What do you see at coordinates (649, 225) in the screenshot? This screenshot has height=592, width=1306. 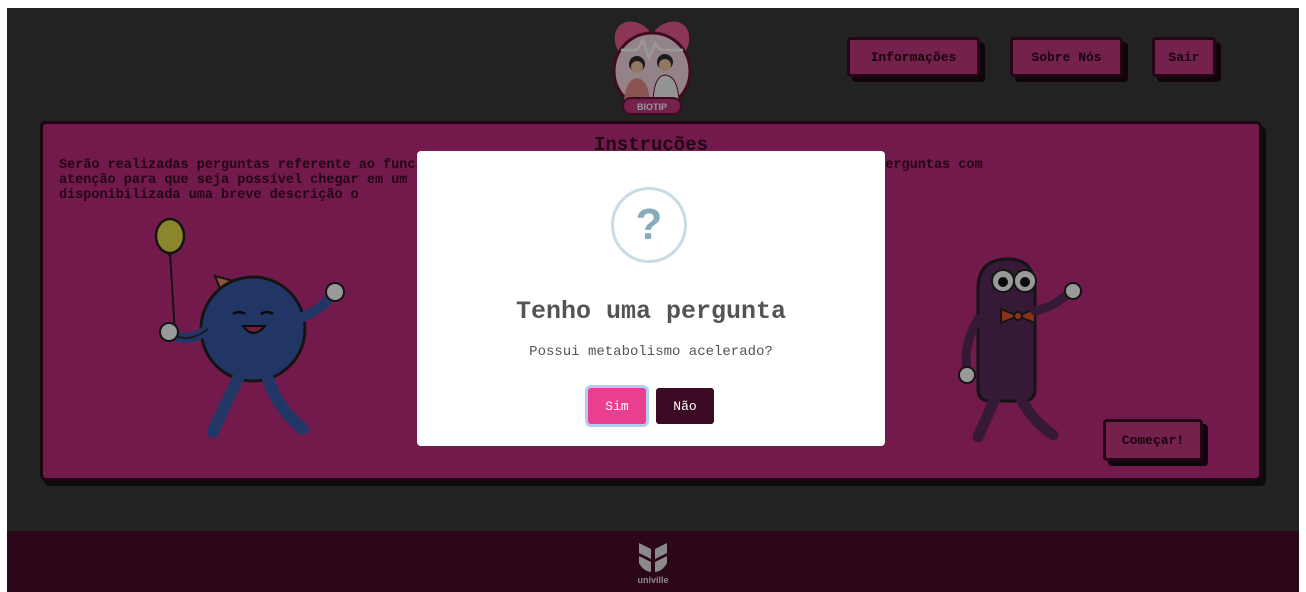 I see `question-icon: ?` at bounding box center [649, 225].